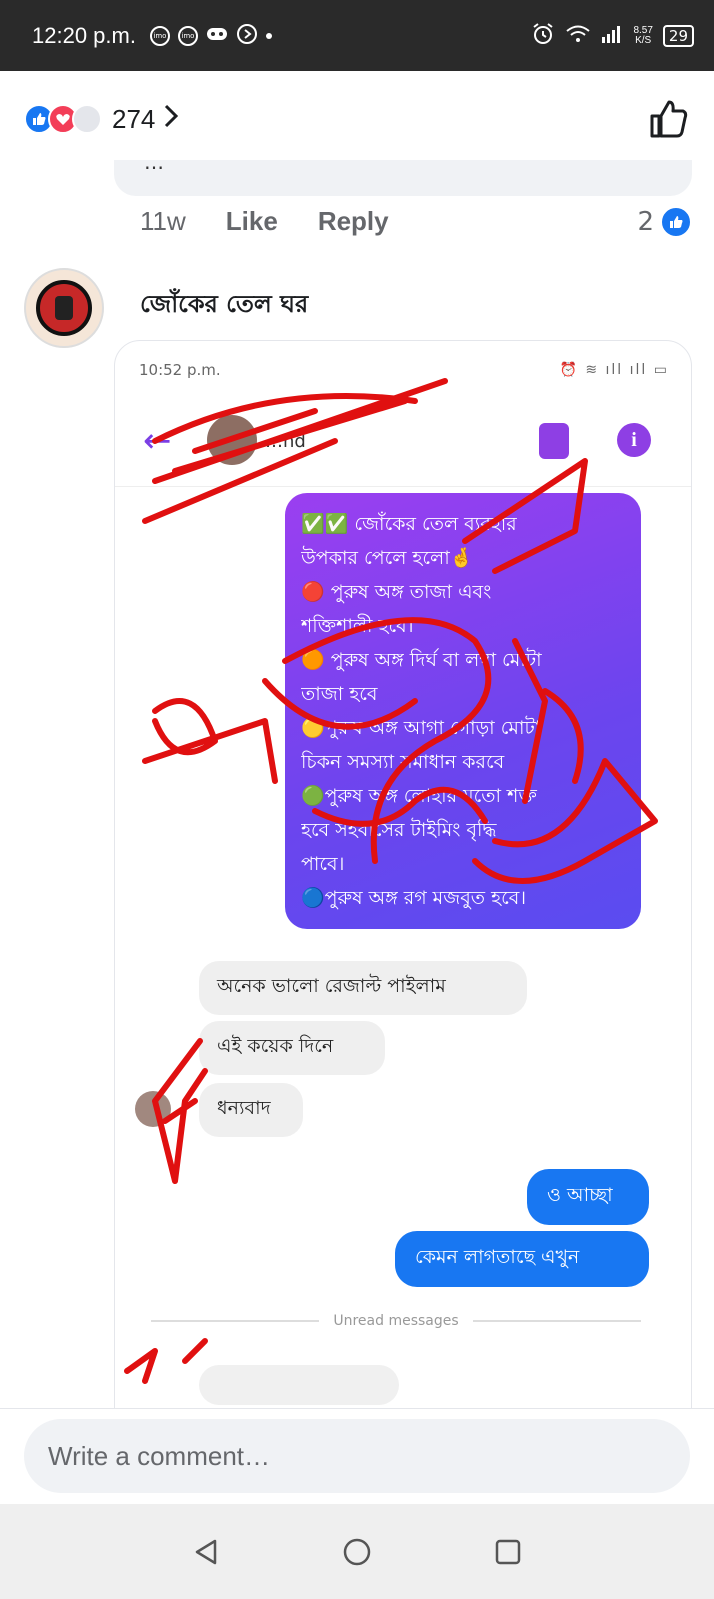  I want to click on reaction-count: 274, so click(133, 119).